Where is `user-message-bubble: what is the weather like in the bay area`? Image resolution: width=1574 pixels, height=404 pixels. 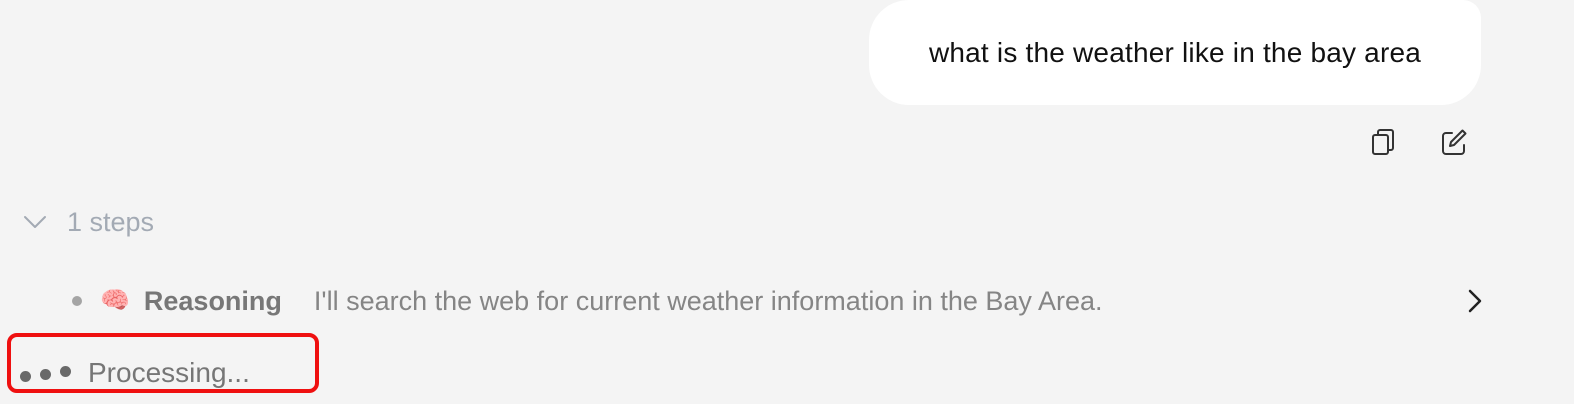
user-message-bubble: what is the weather like in the bay area is located at coordinates (1175, 52).